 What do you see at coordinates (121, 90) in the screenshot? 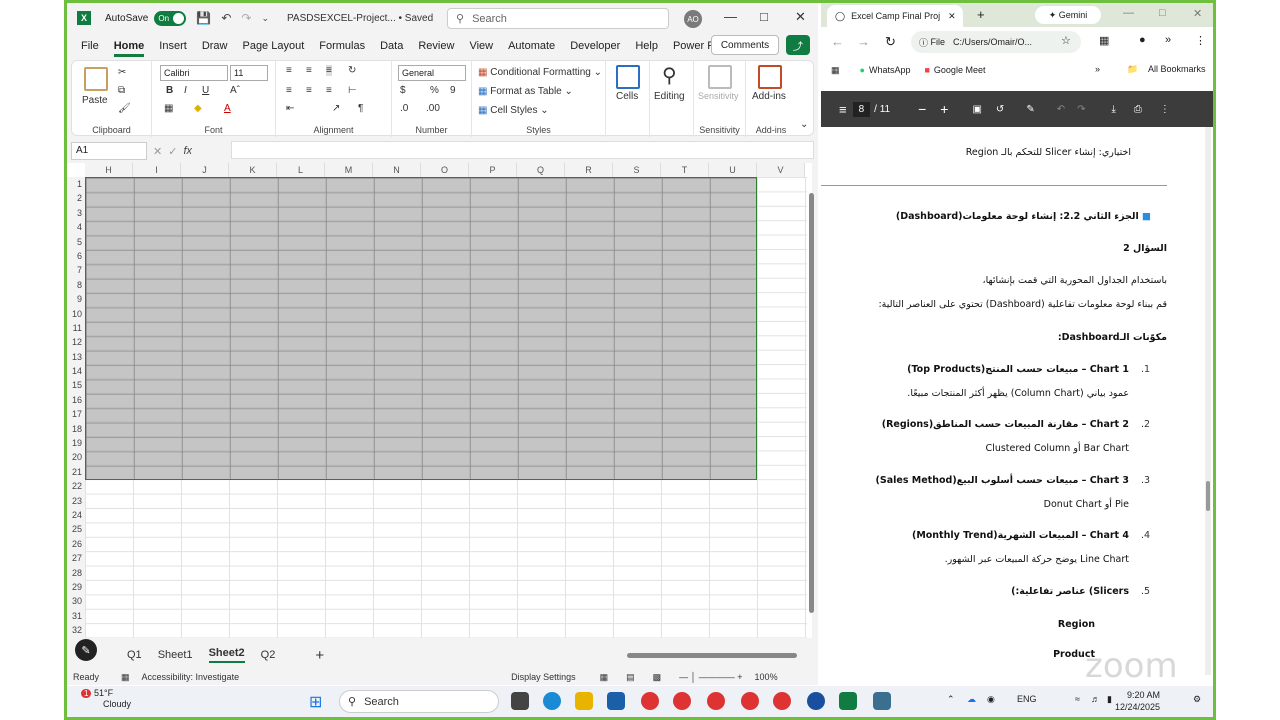
I see `copy-icon: ⧉` at bounding box center [121, 90].